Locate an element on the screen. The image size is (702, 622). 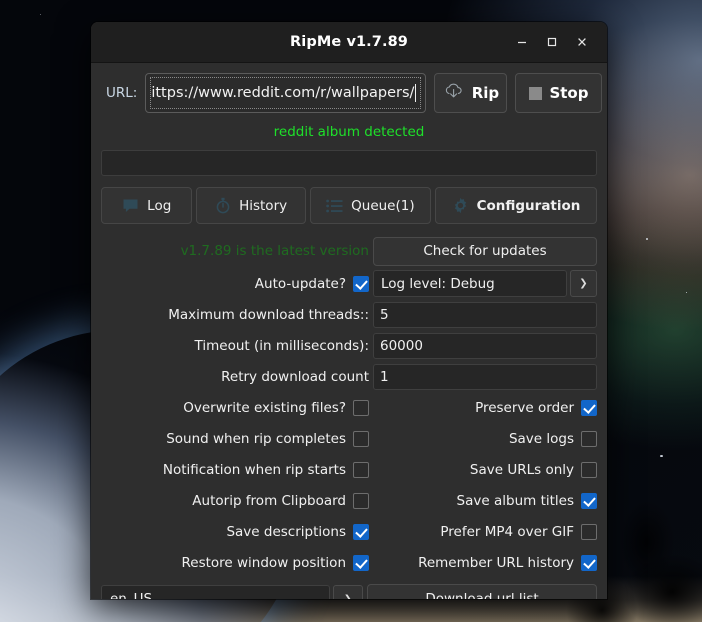
save-logs-cell: Save logs is located at coordinates (484, 438).